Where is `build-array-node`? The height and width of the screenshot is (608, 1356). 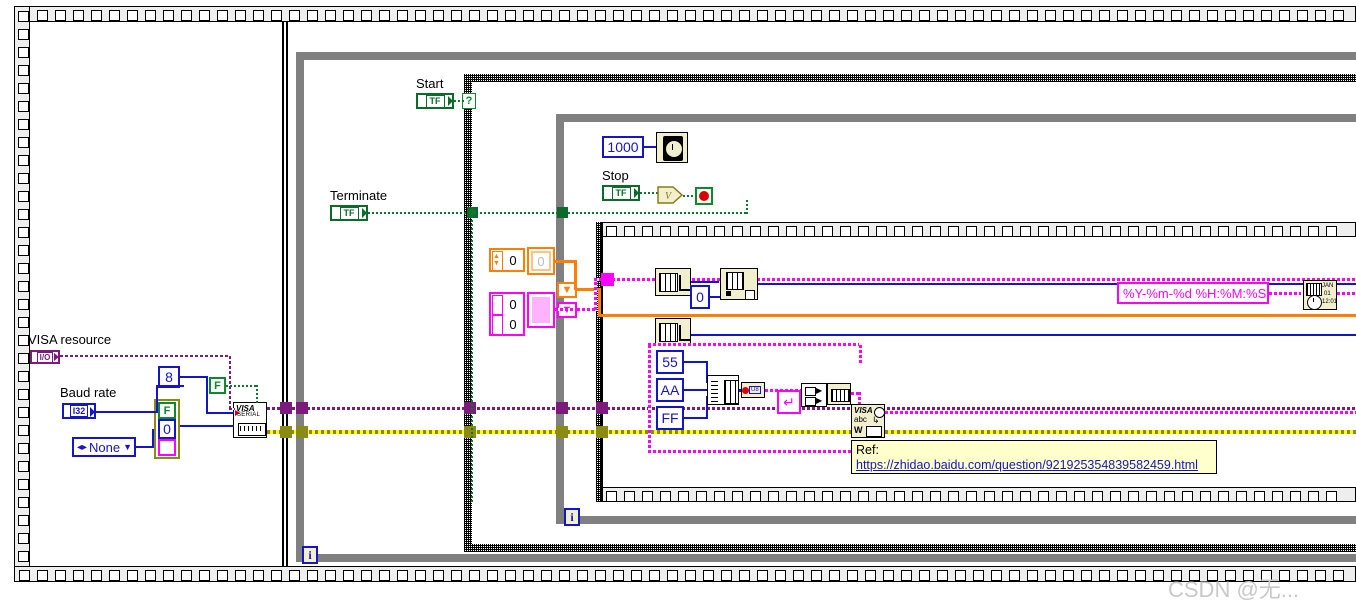
build-array-node is located at coordinates (723, 390).